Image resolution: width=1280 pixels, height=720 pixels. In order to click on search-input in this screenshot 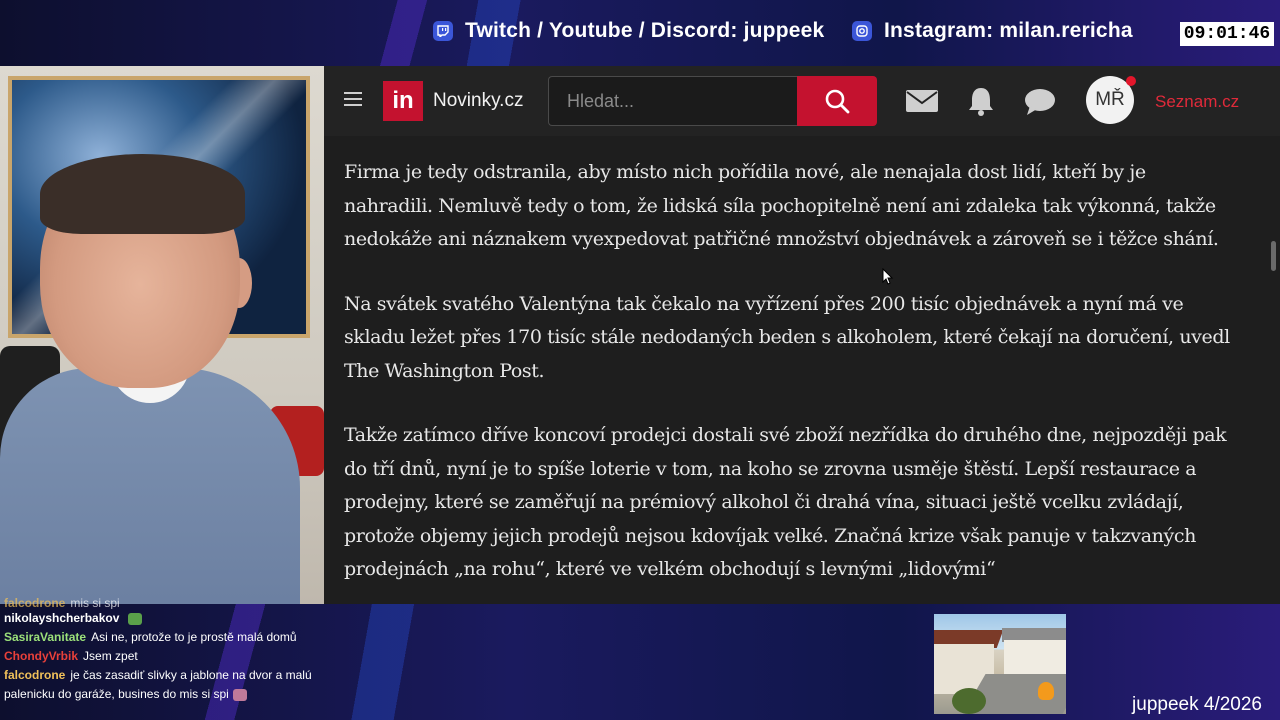, I will do `click(673, 101)`.